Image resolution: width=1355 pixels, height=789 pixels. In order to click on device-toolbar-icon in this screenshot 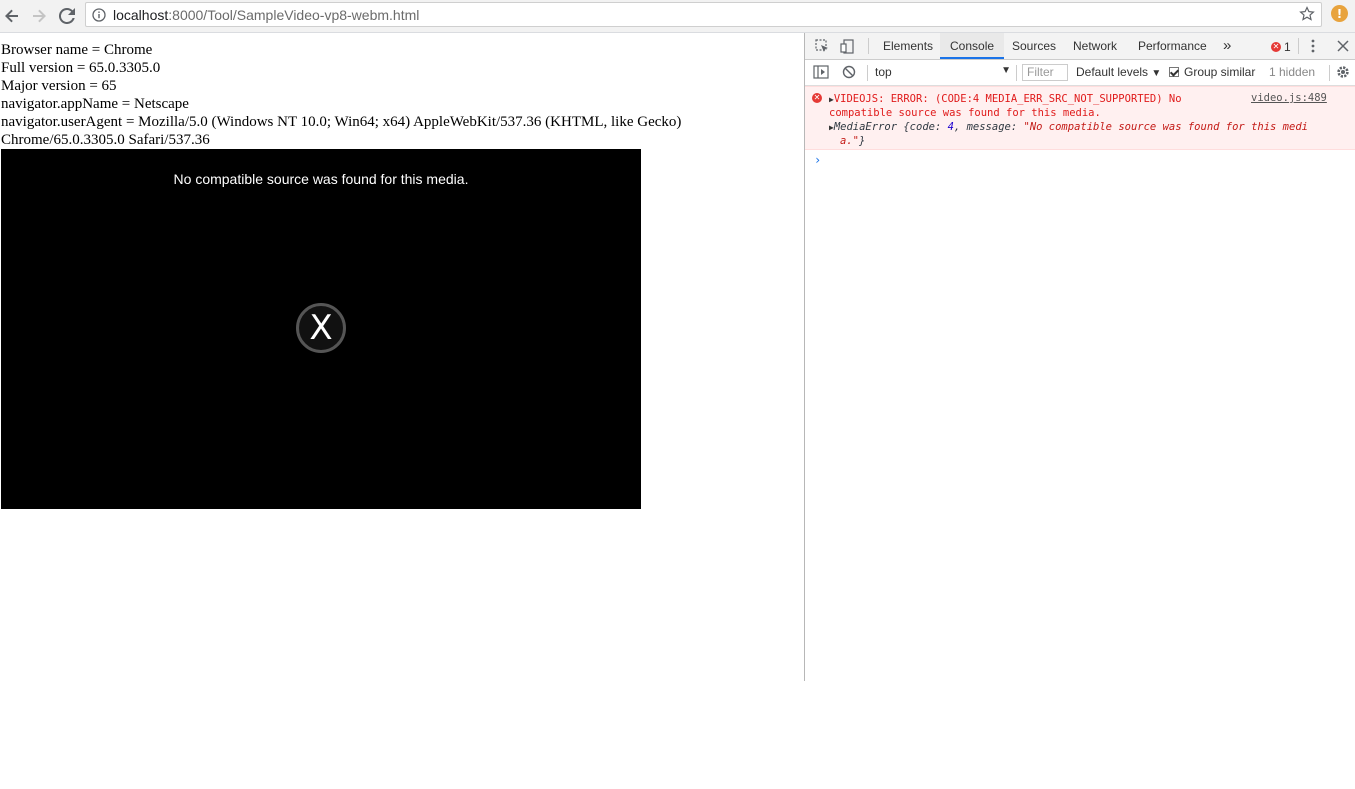, I will do `click(847, 48)`.